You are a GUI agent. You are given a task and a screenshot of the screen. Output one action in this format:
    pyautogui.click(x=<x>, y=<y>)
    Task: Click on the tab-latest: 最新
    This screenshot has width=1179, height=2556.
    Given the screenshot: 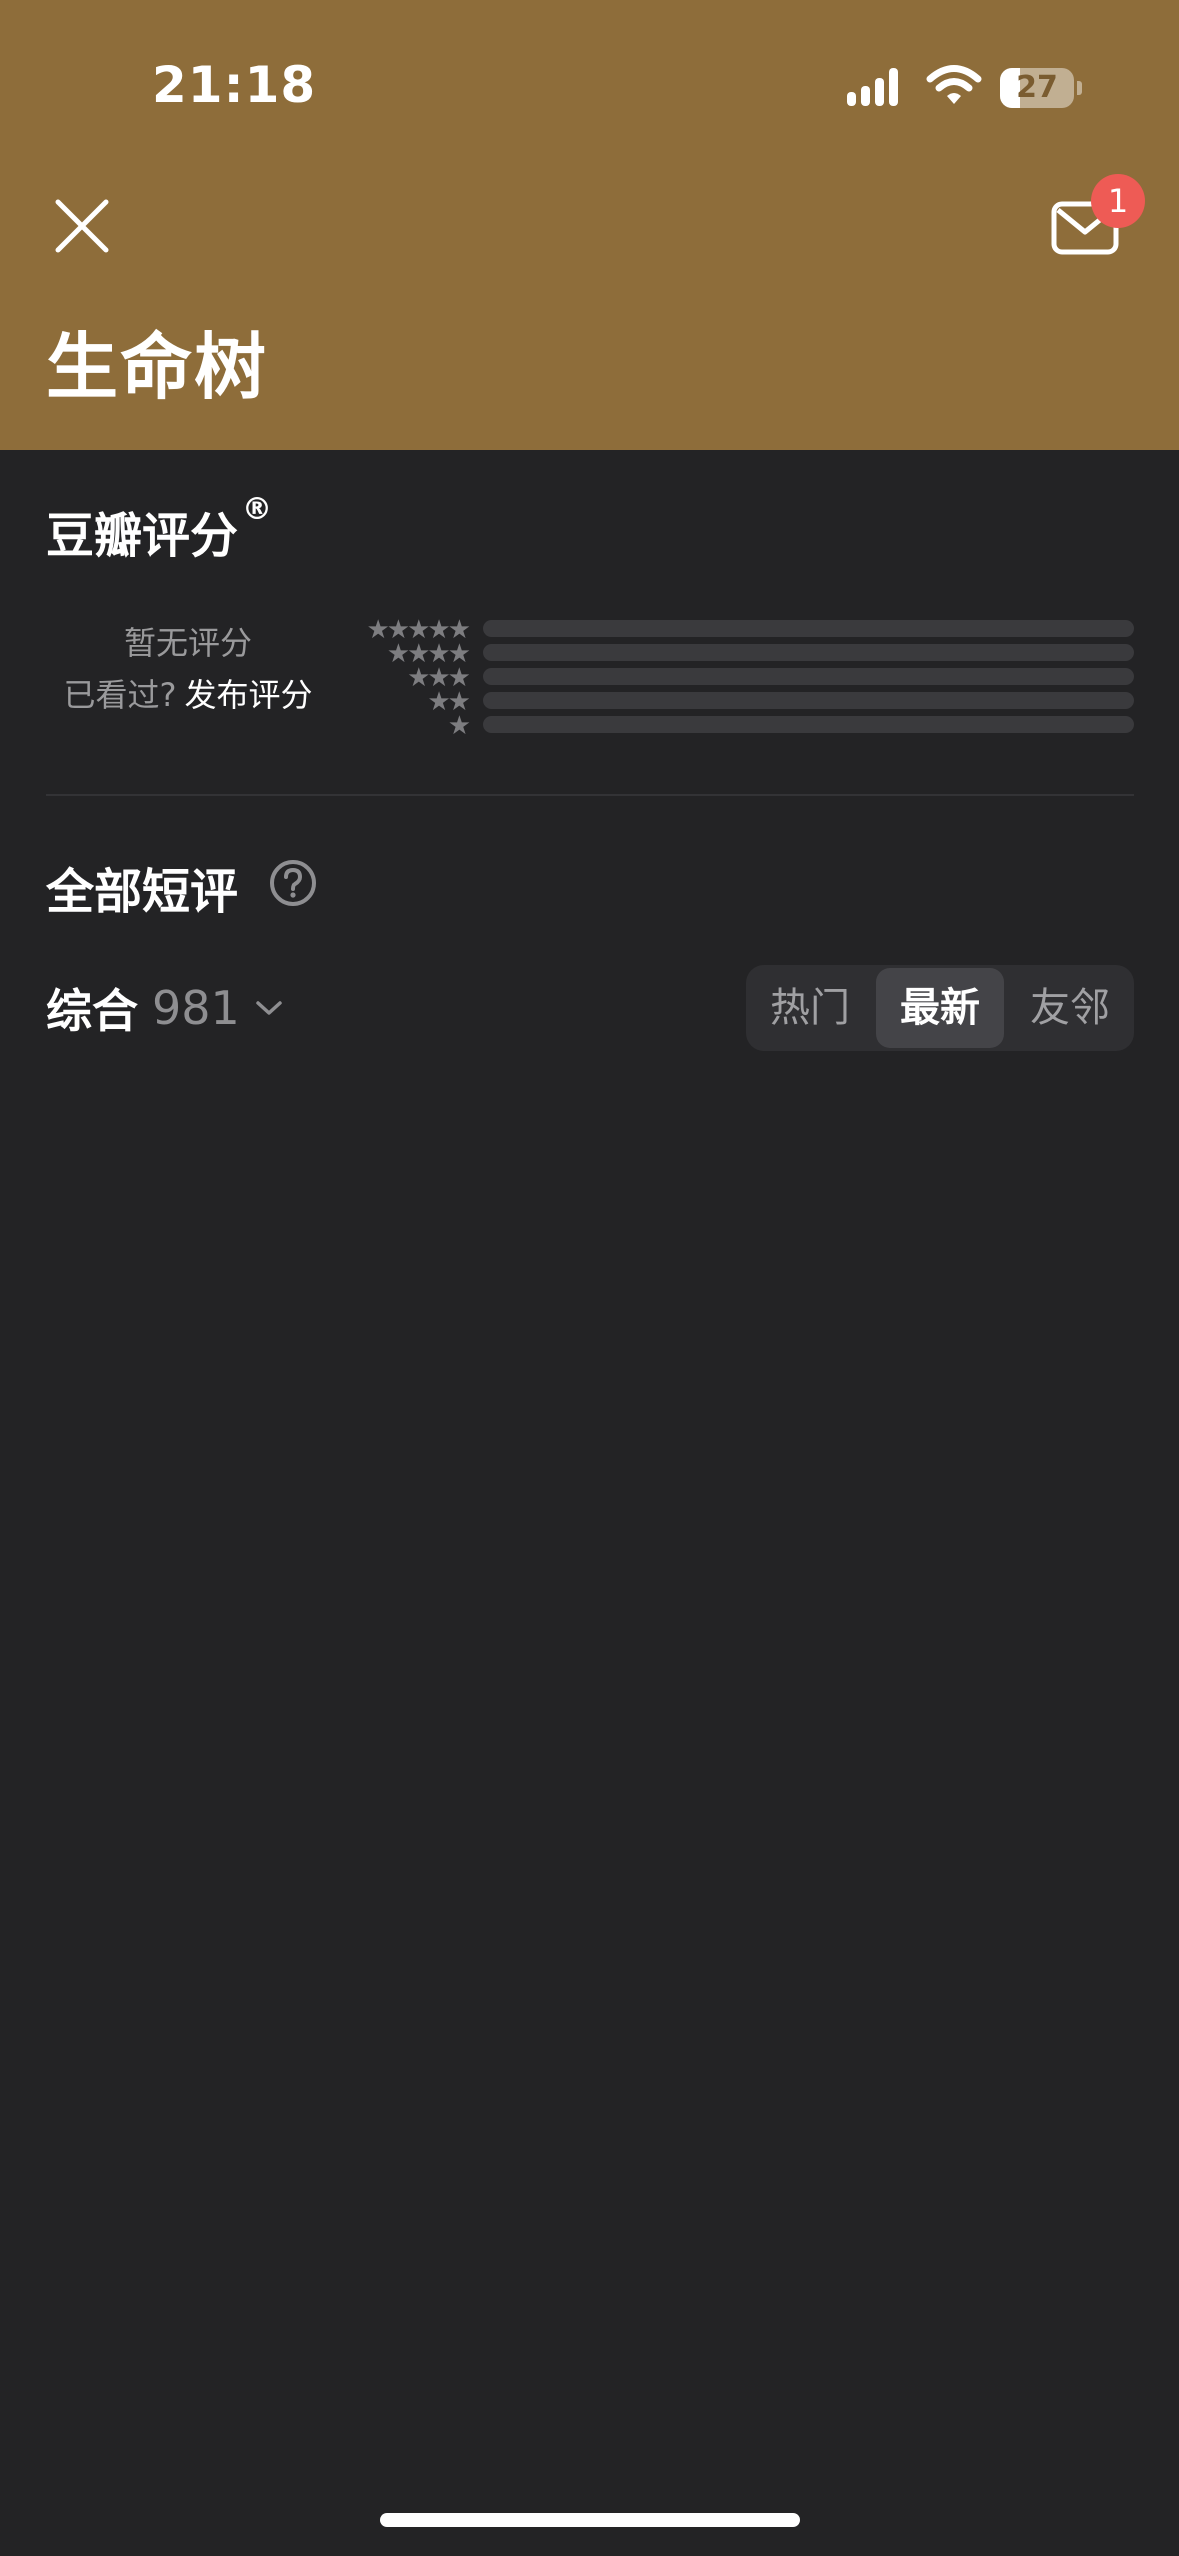 What is the action you would take?
    pyautogui.click(x=940, y=1008)
    